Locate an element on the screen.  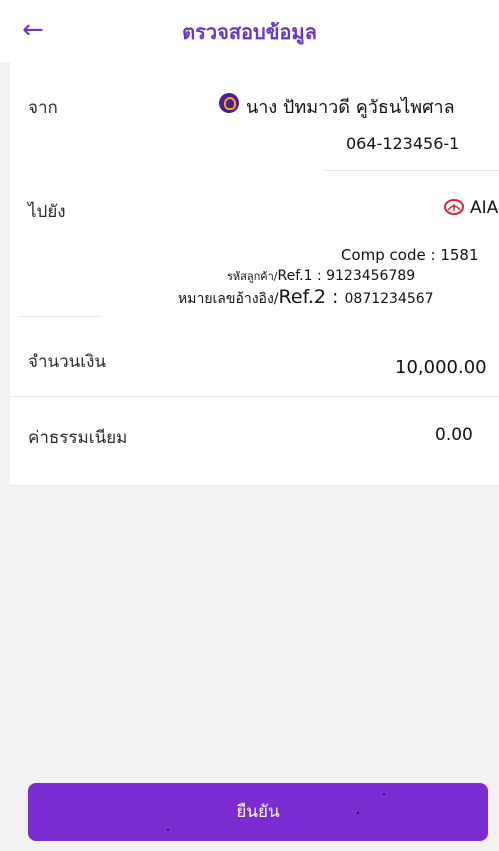
ref1-prefix: รหัสลูกค้า/ is located at coordinates (252, 276).